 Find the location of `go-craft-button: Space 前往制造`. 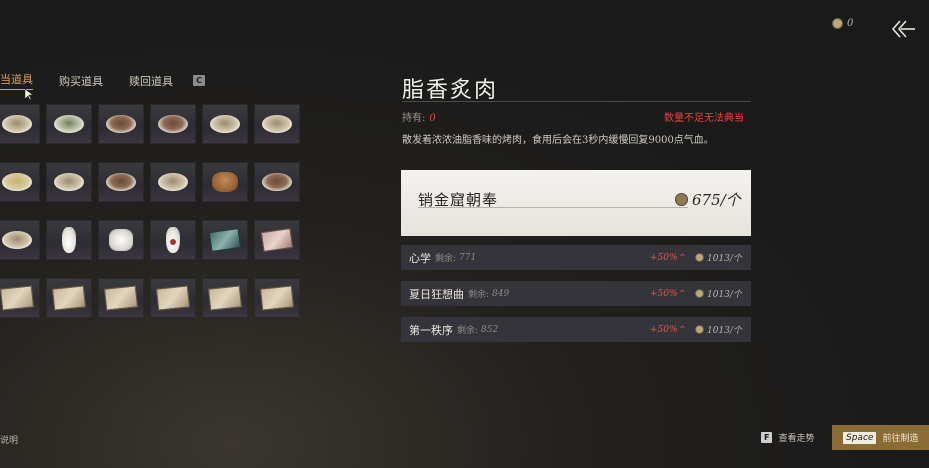

go-craft-button: Space 前往制造 is located at coordinates (880, 437).